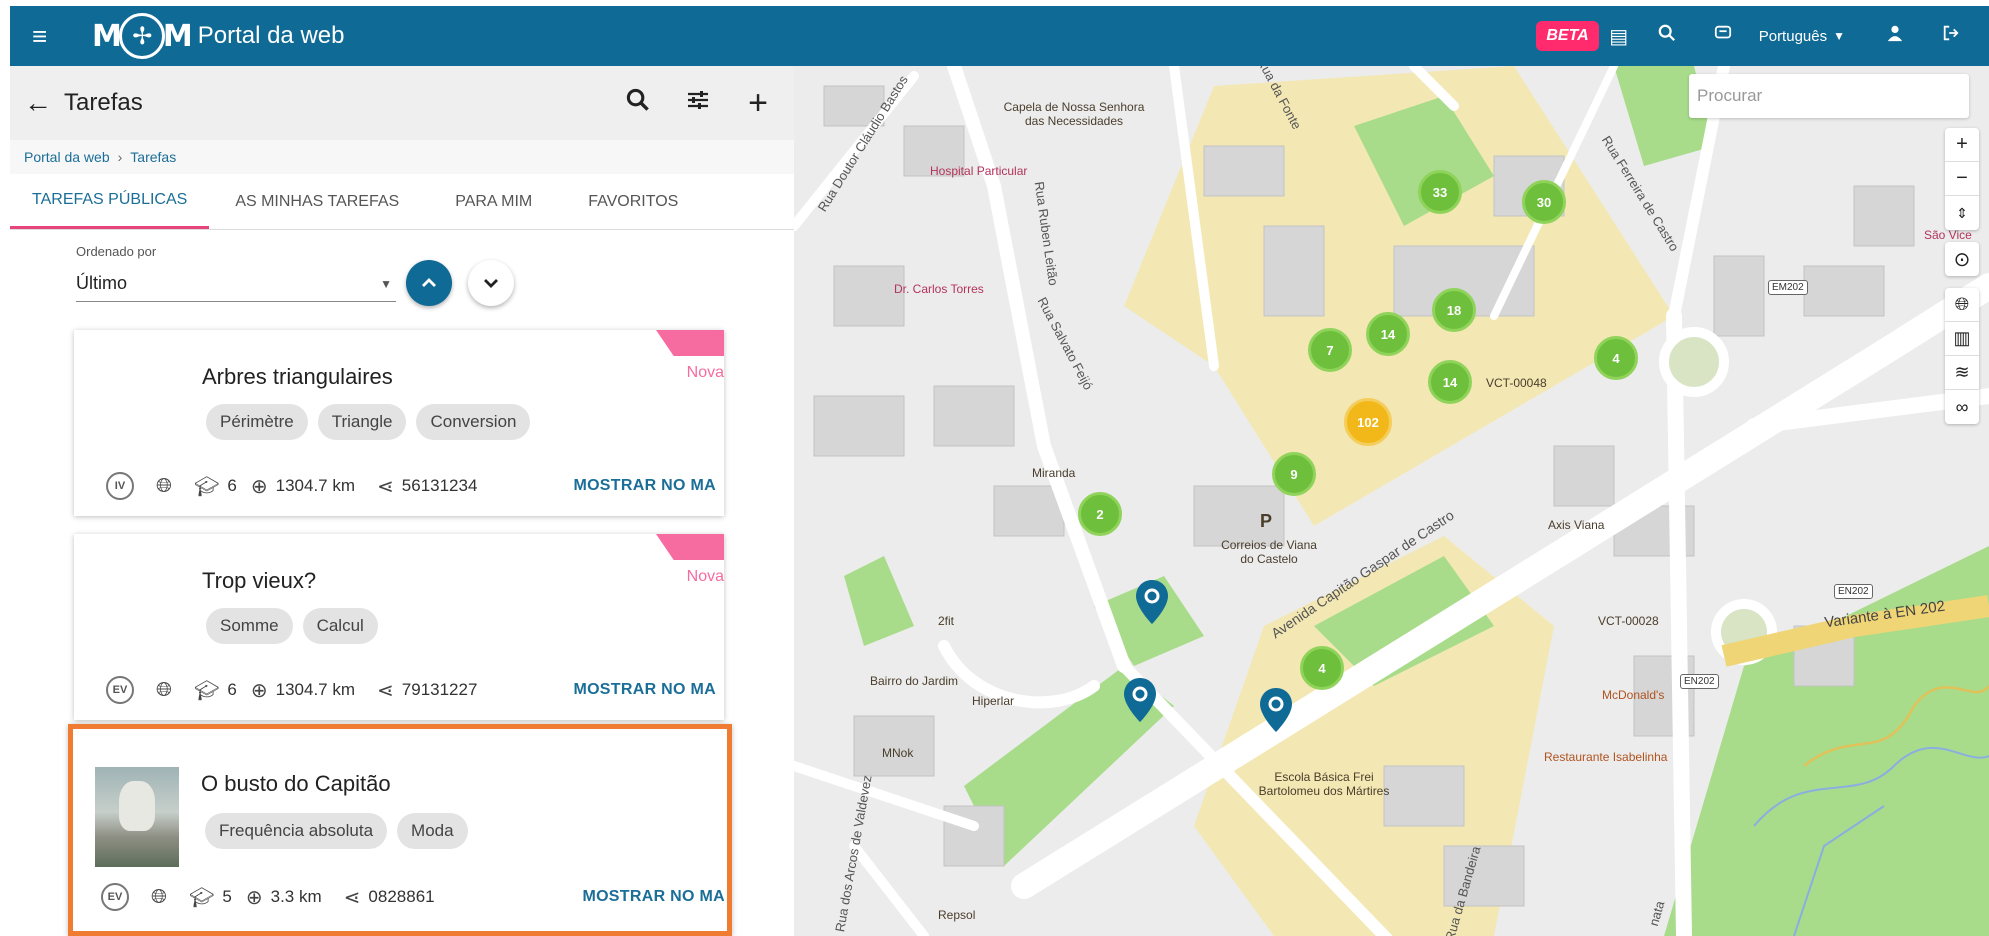  What do you see at coordinates (1269, 552) in the screenshot?
I see `correios-label: Correios de Viana do Castelo` at bounding box center [1269, 552].